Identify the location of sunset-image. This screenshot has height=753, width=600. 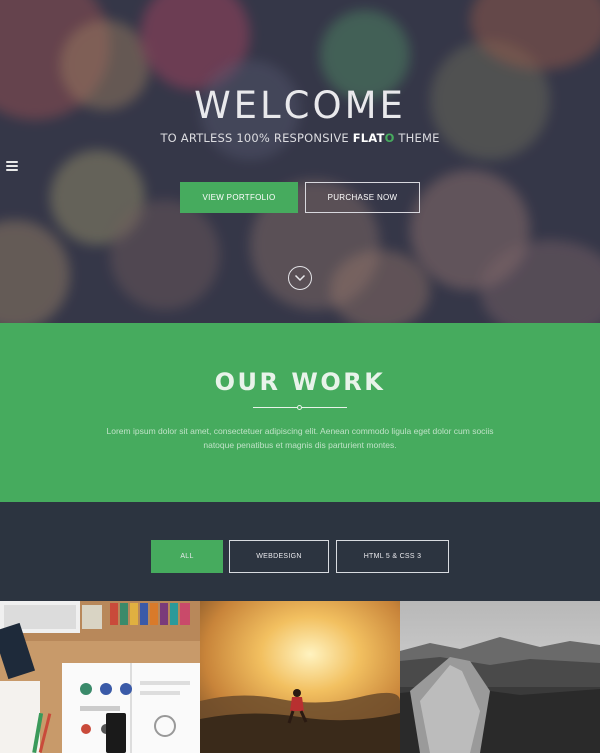
(300, 677).